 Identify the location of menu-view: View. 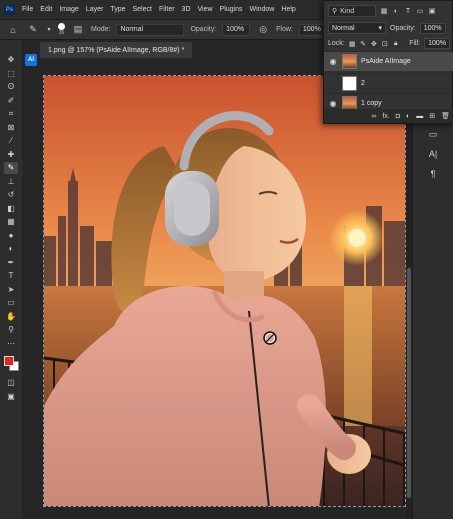
(205, 9).